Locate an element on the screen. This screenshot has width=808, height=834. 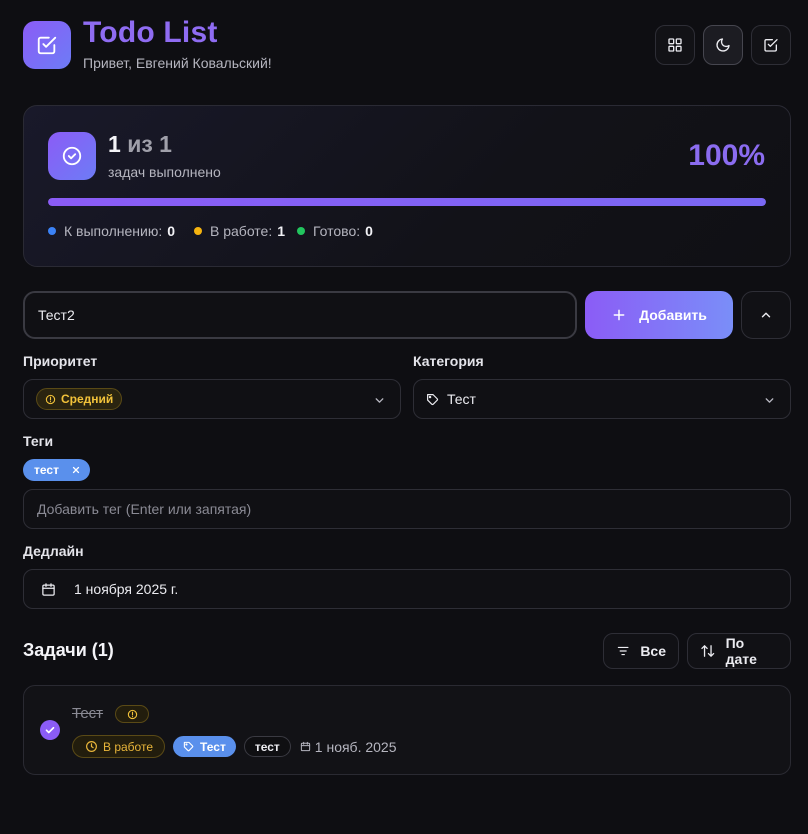
legend-todo-label: К выполнению: is located at coordinates (113, 231).